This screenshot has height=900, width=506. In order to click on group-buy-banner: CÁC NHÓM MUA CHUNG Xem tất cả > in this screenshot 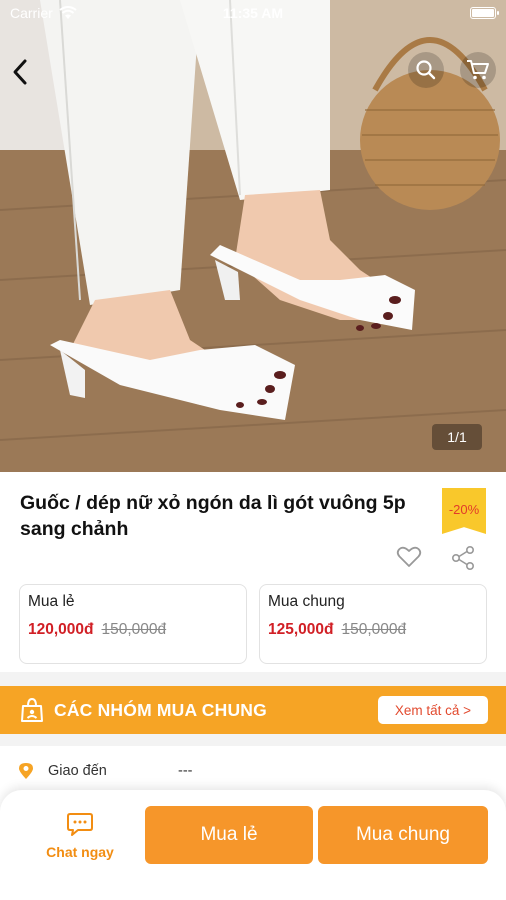, I will do `click(253, 710)`.